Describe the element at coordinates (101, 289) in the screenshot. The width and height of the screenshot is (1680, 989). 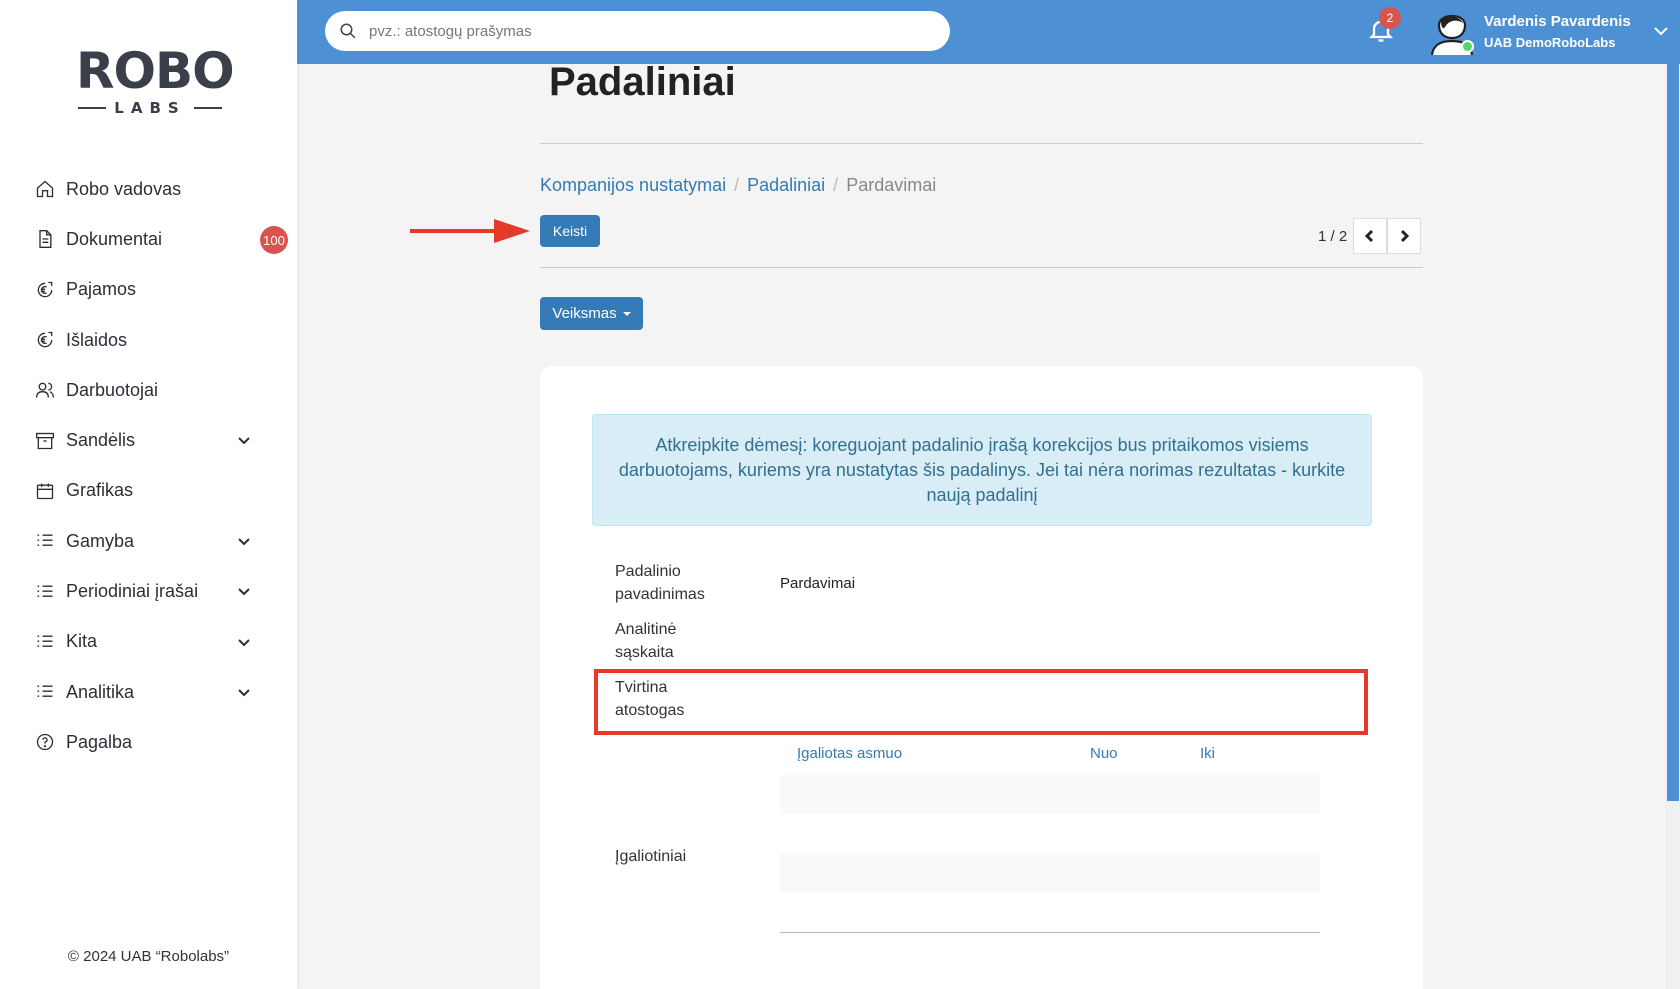
I see `sidebar-item-label: Pajamos` at that location.